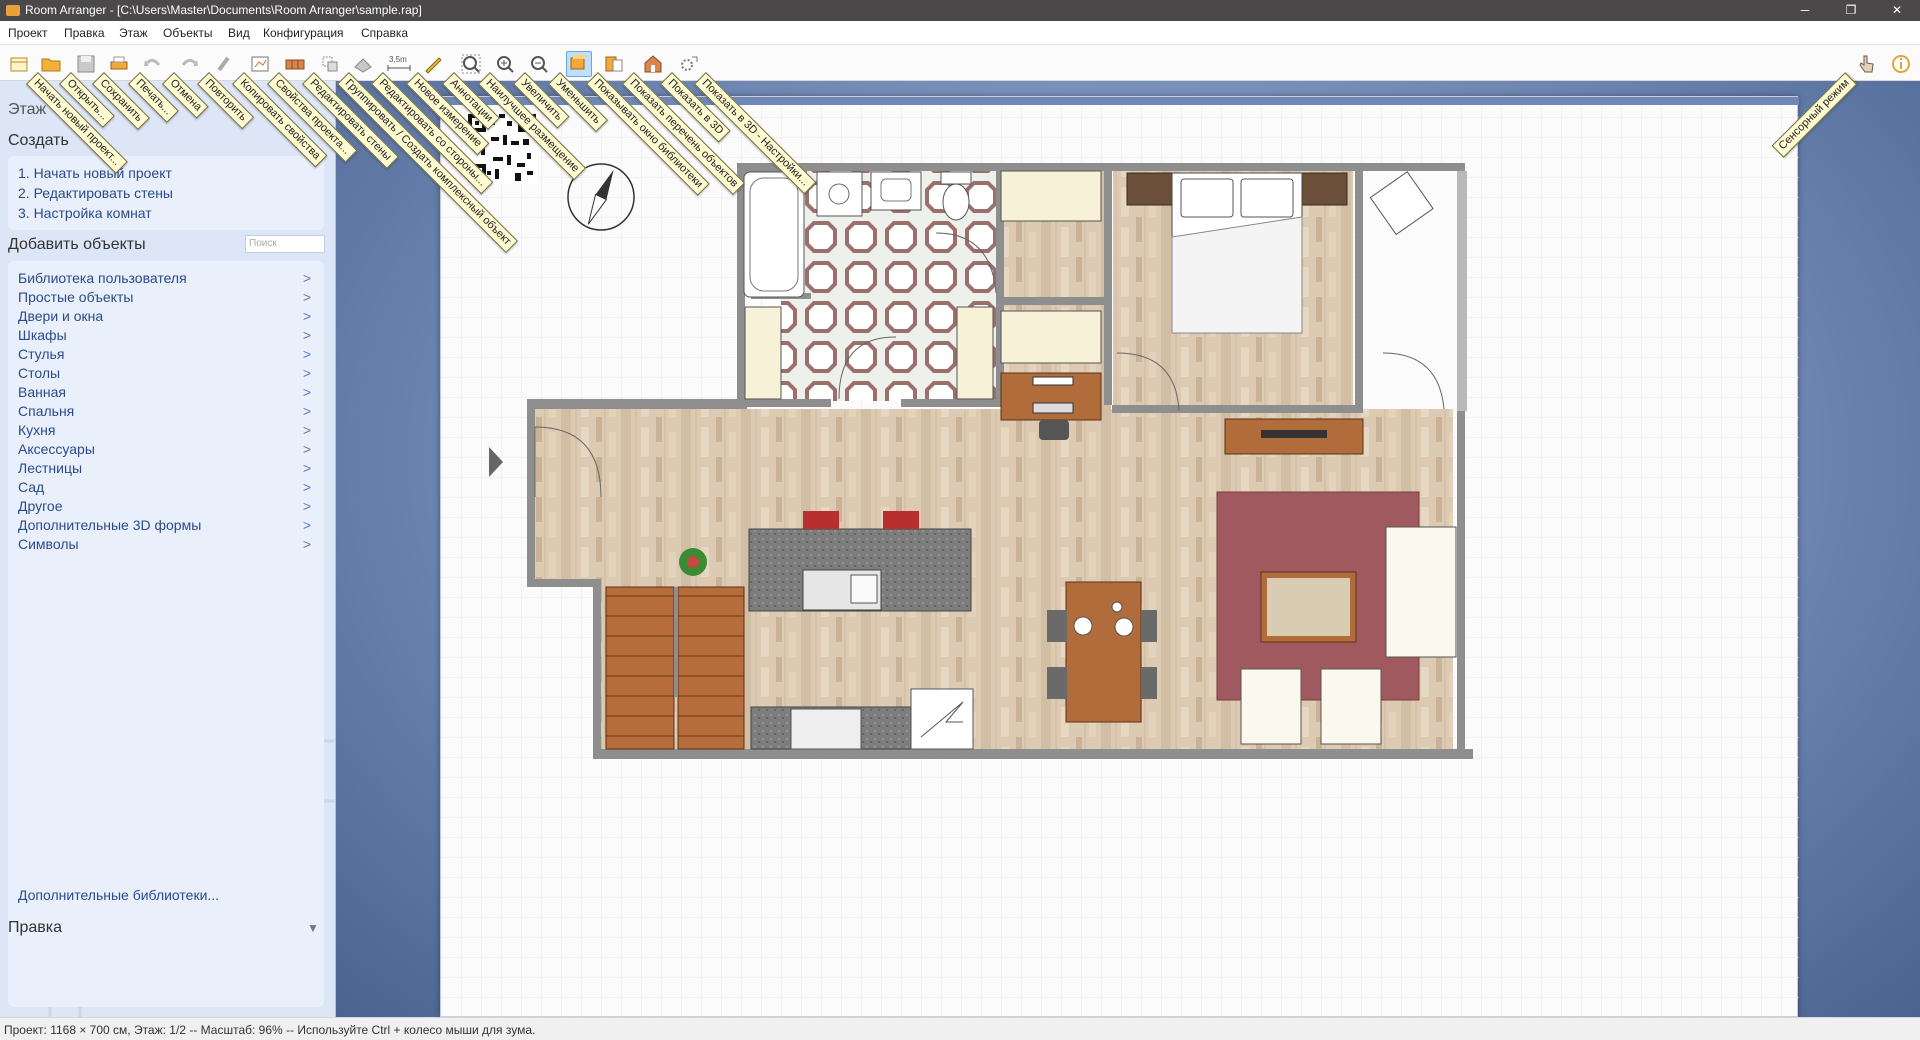  Describe the element at coordinates (35, 927) in the screenshot. I see `edit-heading: Правка` at that location.